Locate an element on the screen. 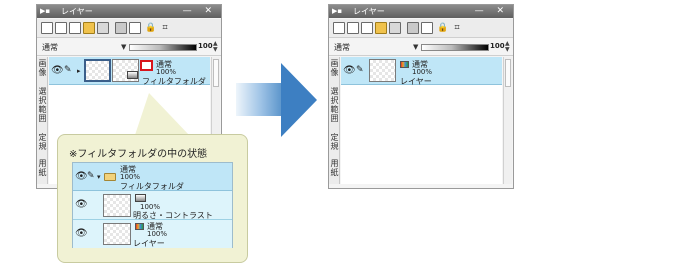 The image size is (696, 268). adjustment-thumbnail is located at coordinates (117, 205).